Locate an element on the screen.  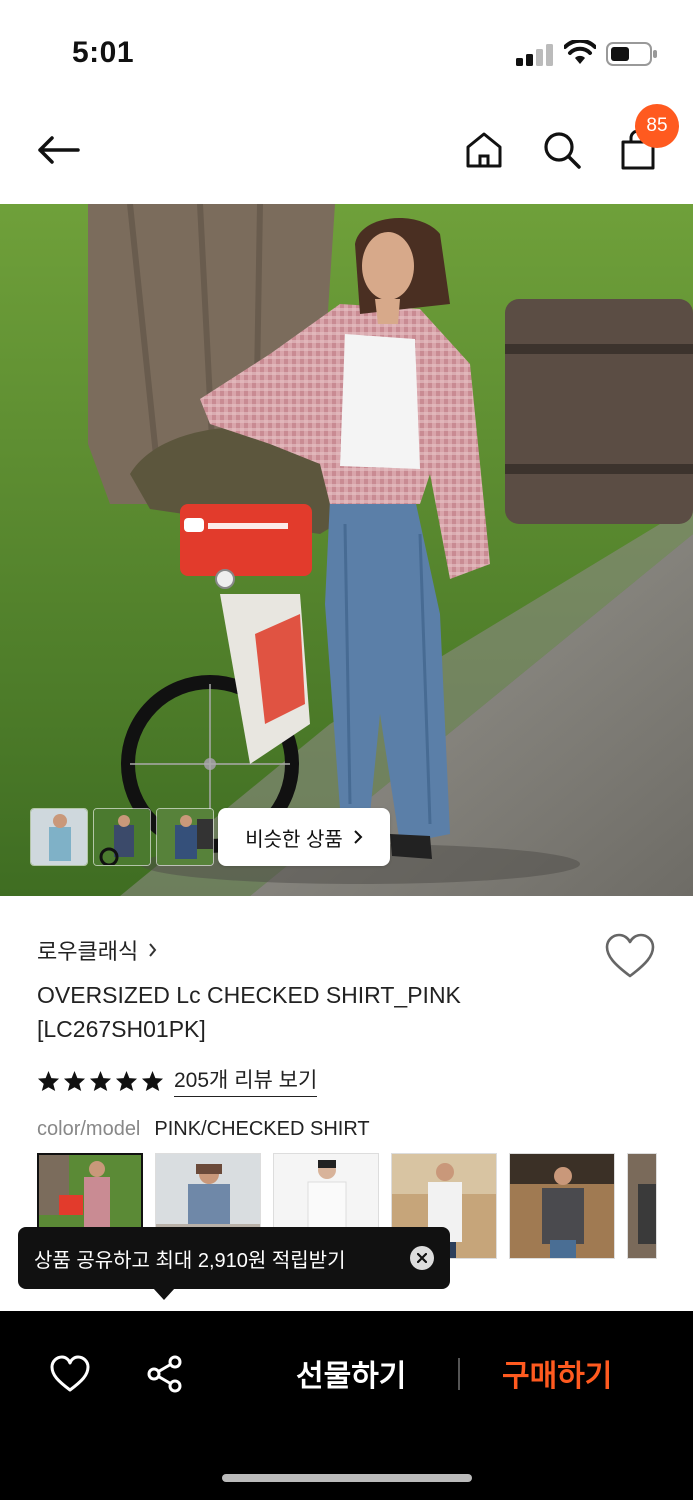
cellular-signal-icon is located at coordinates (534, 55).